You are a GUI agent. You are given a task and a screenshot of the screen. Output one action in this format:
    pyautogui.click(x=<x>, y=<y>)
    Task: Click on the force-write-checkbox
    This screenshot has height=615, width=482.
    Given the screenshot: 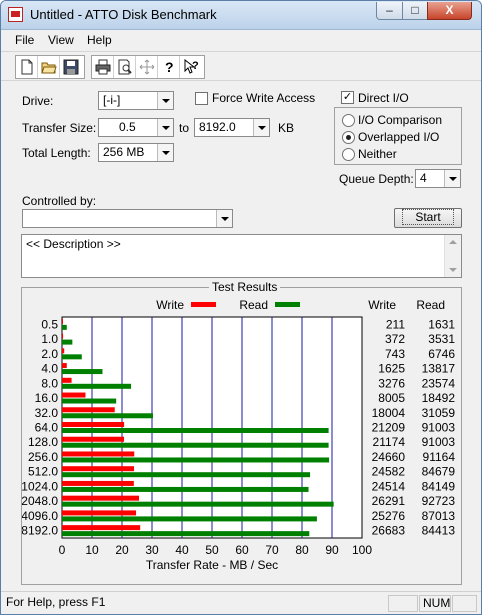 What is the action you would take?
    pyautogui.click(x=201, y=98)
    